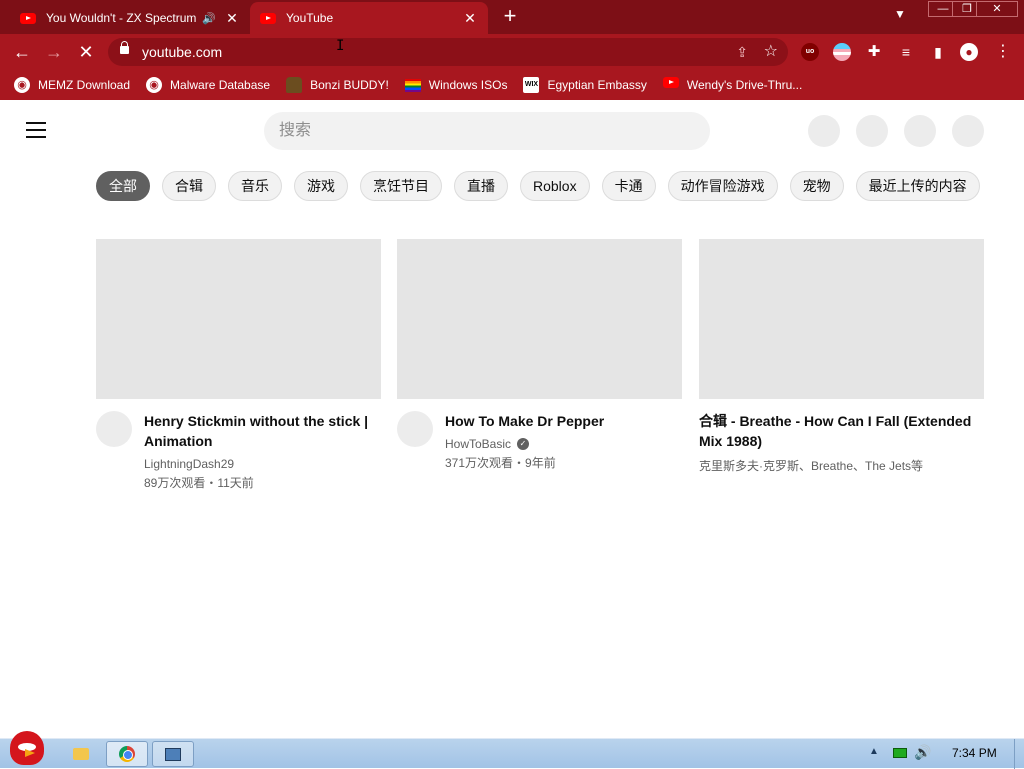  Describe the element at coordinates (771, 52) in the screenshot. I see `star-icon: ☆` at that location.